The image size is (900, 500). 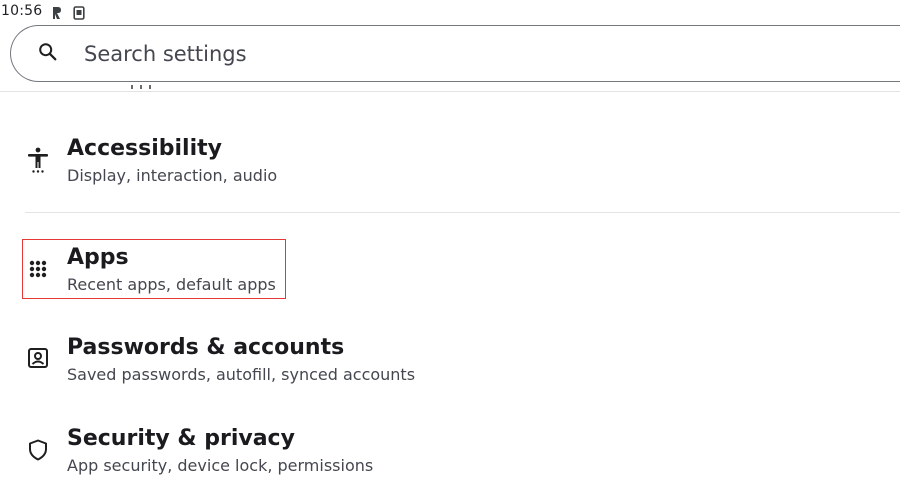 I want to click on search-bar: Search settings, so click(x=455, y=53).